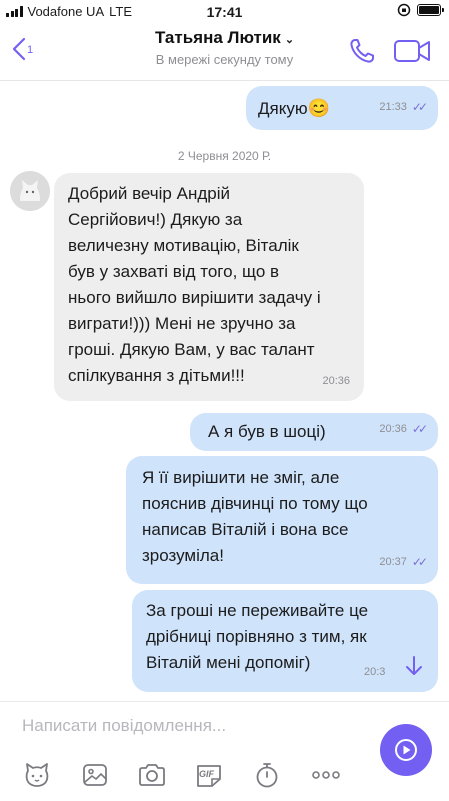  I want to click on camera-button, so click(152, 775).